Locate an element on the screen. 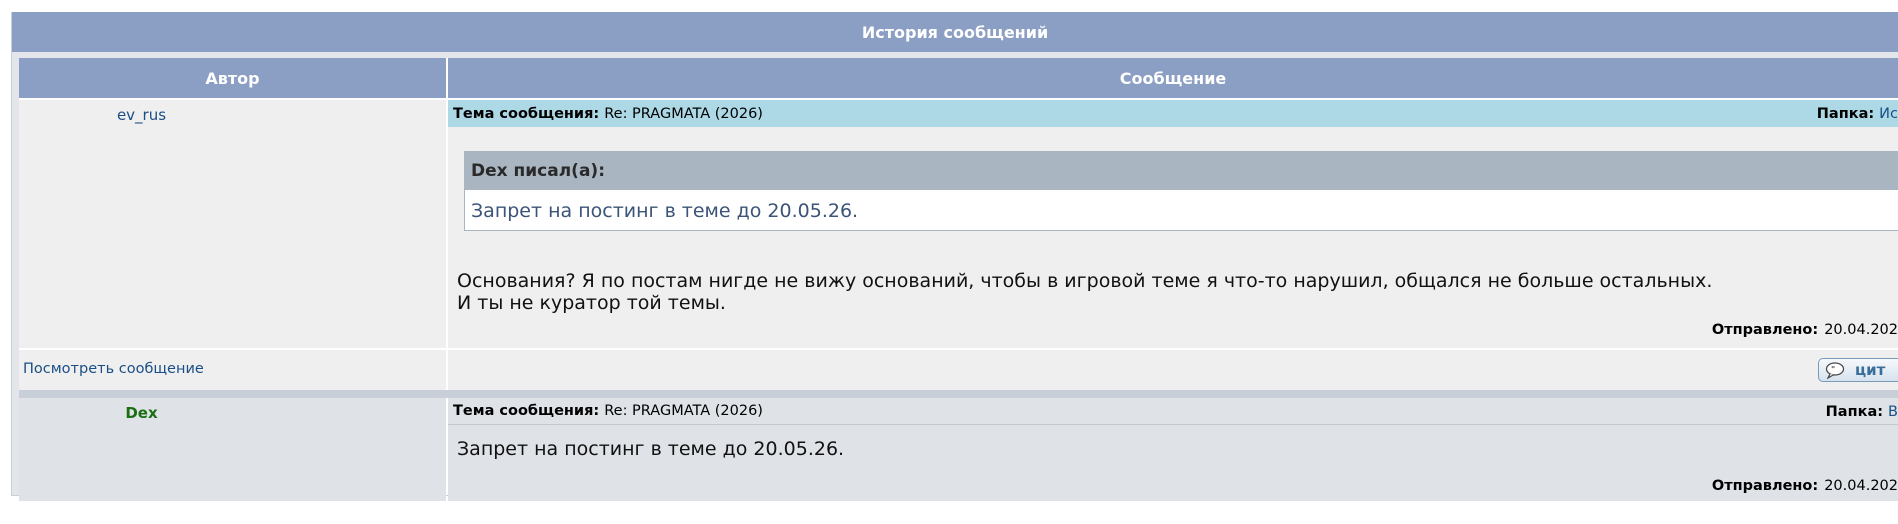  column-header-author: Автор is located at coordinates (232, 78).